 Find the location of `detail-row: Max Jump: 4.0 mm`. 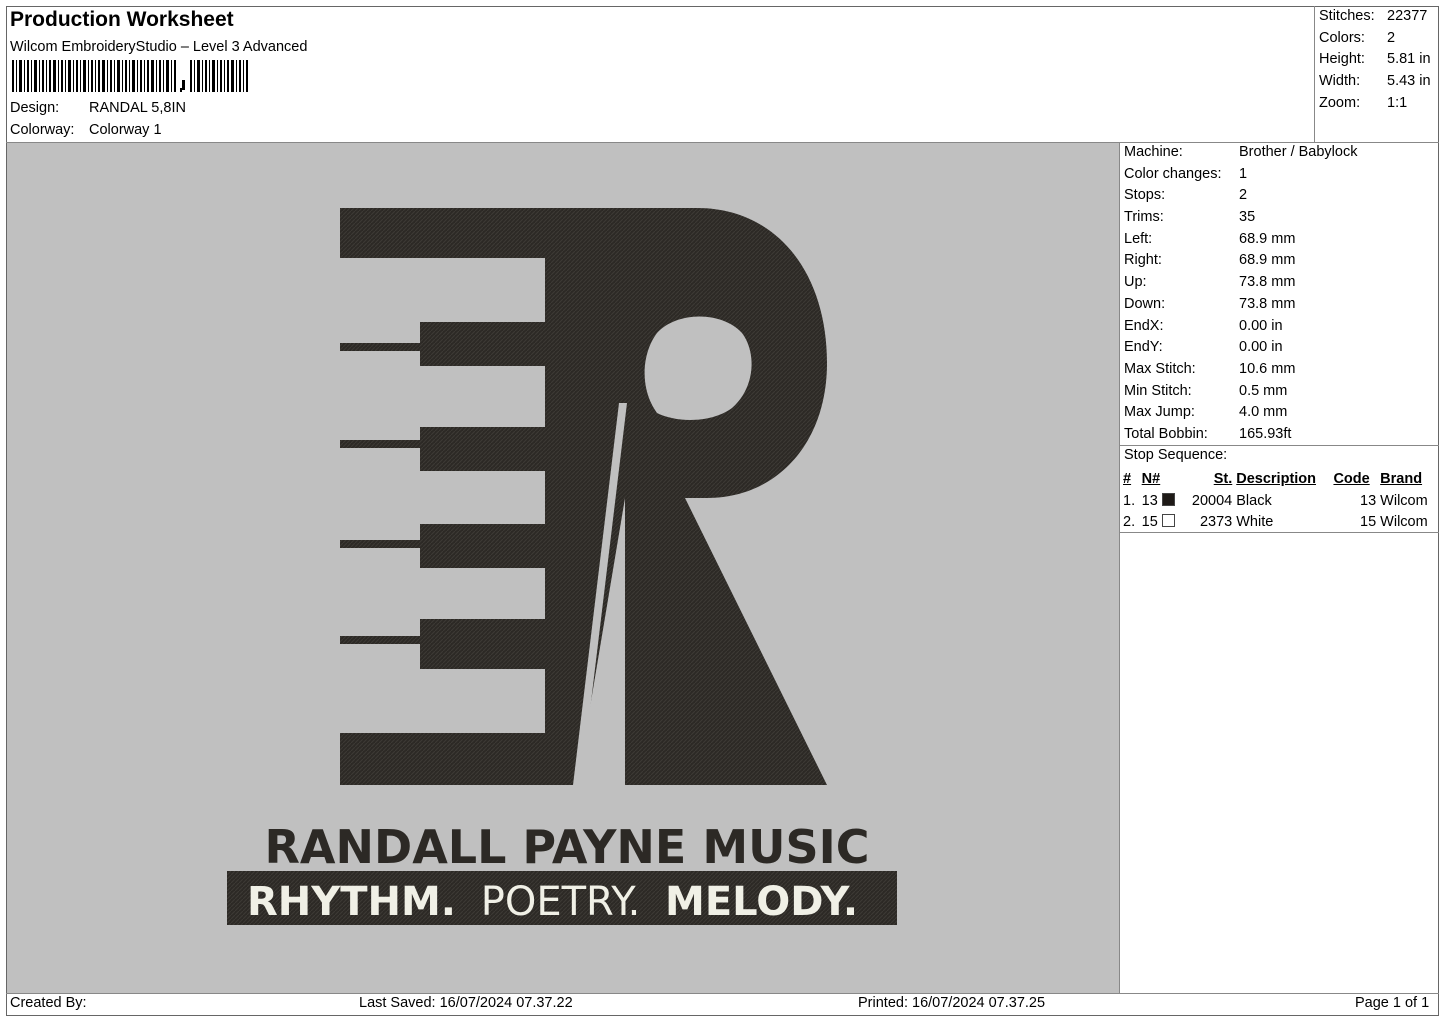

detail-row: Max Jump: 4.0 mm is located at coordinates (1281, 413).